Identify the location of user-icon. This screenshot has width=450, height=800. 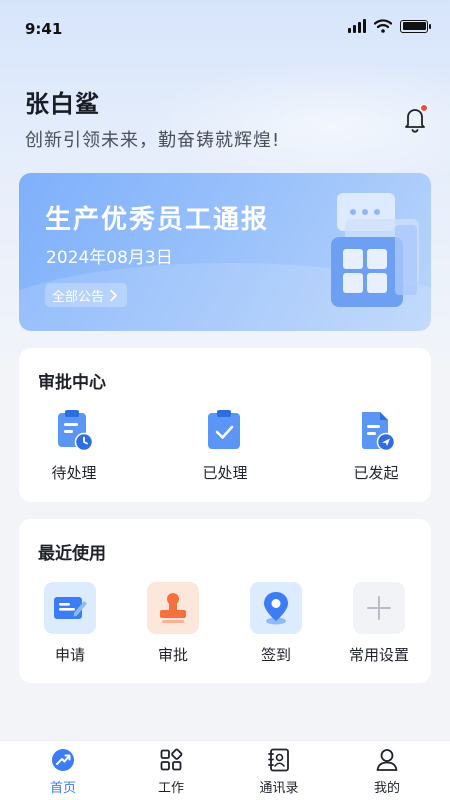
(387, 760).